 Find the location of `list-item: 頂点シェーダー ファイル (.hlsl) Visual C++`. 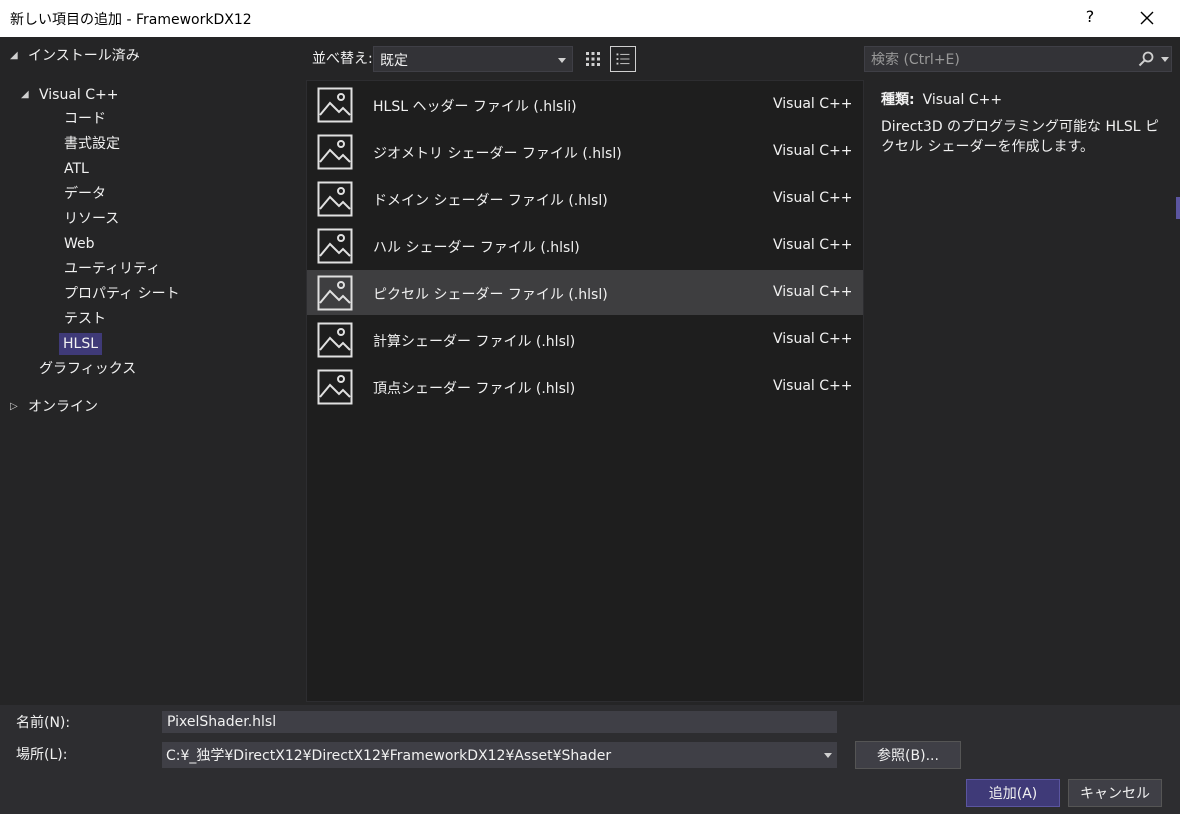

list-item: 頂点シェーダー ファイル (.hlsl) Visual C++ is located at coordinates (585, 386).